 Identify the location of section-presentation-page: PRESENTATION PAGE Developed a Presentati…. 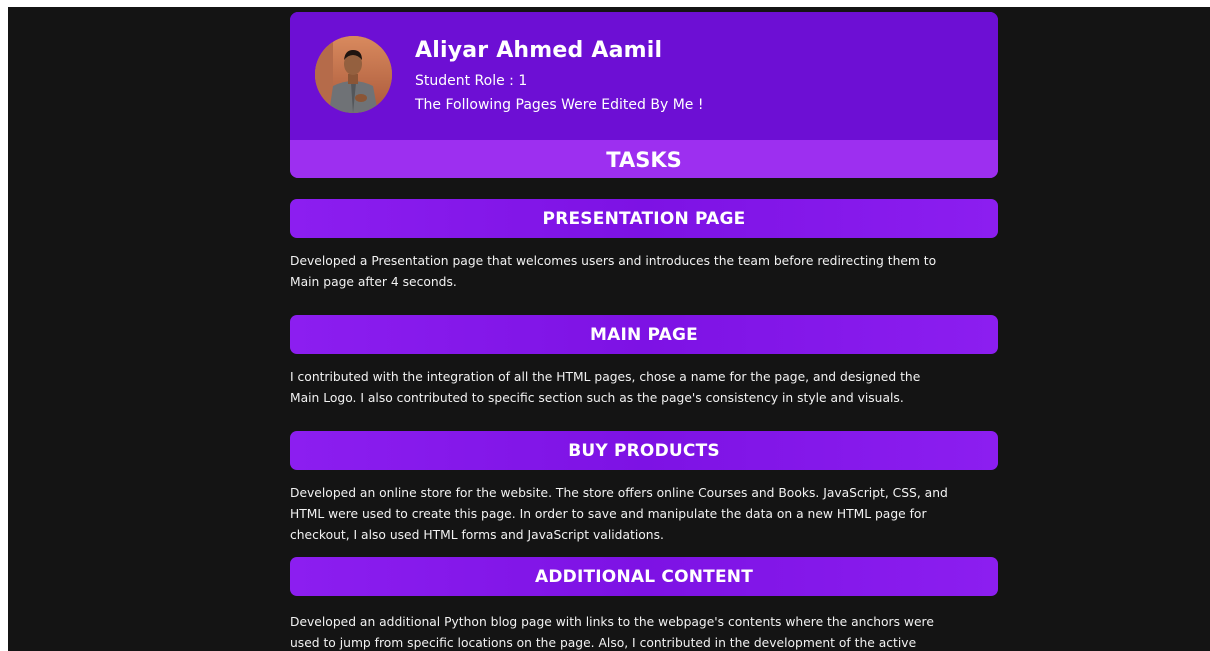
(644, 246).